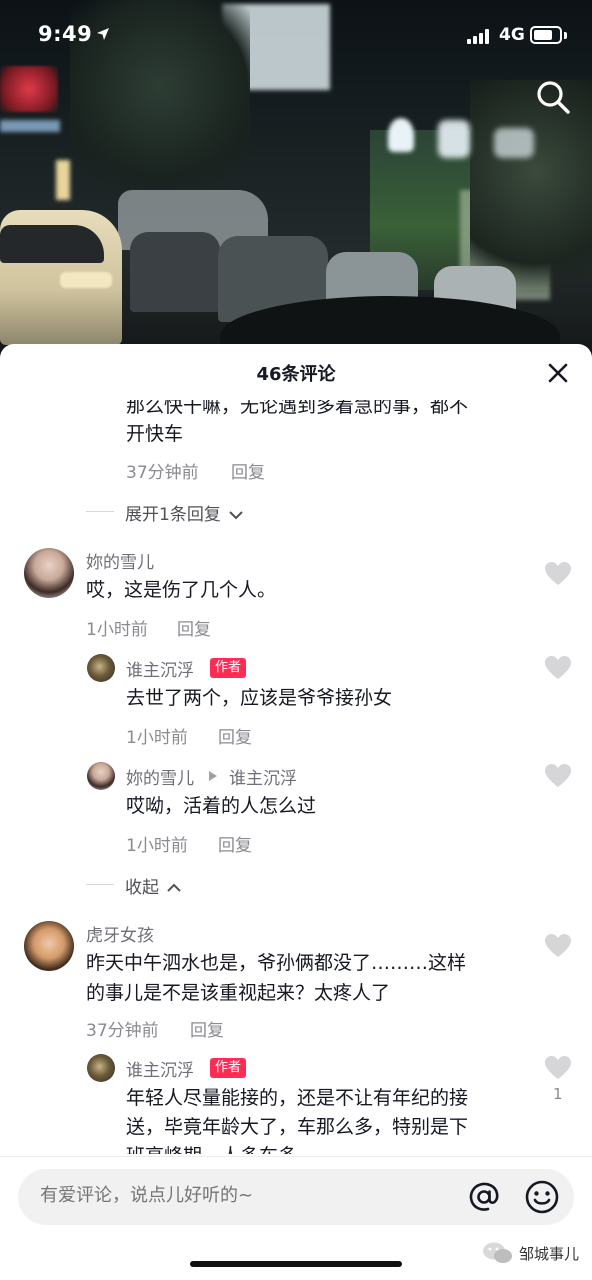  Describe the element at coordinates (52, 244) in the screenshot. I see `suv-window` at that location.